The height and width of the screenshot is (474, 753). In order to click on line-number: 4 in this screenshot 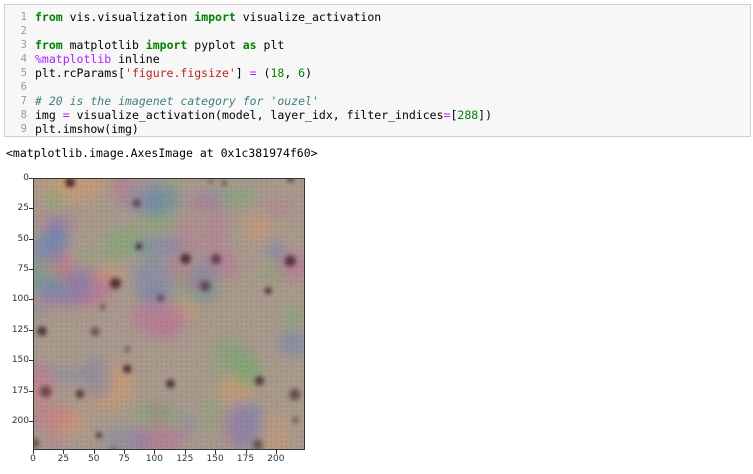, I will do `click(23, 59)`.